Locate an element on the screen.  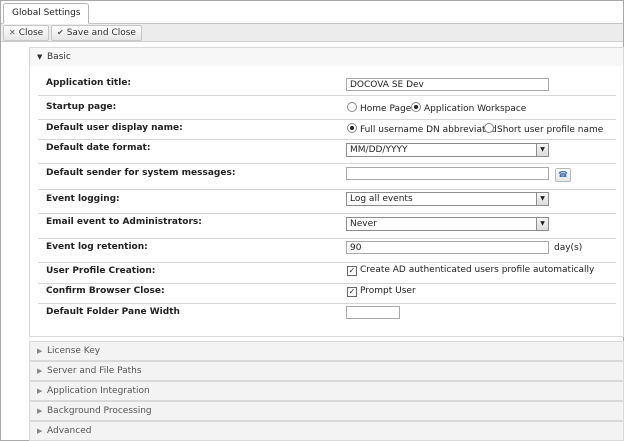
section-background-label: Background Processing is located at coordinates (99, 411).